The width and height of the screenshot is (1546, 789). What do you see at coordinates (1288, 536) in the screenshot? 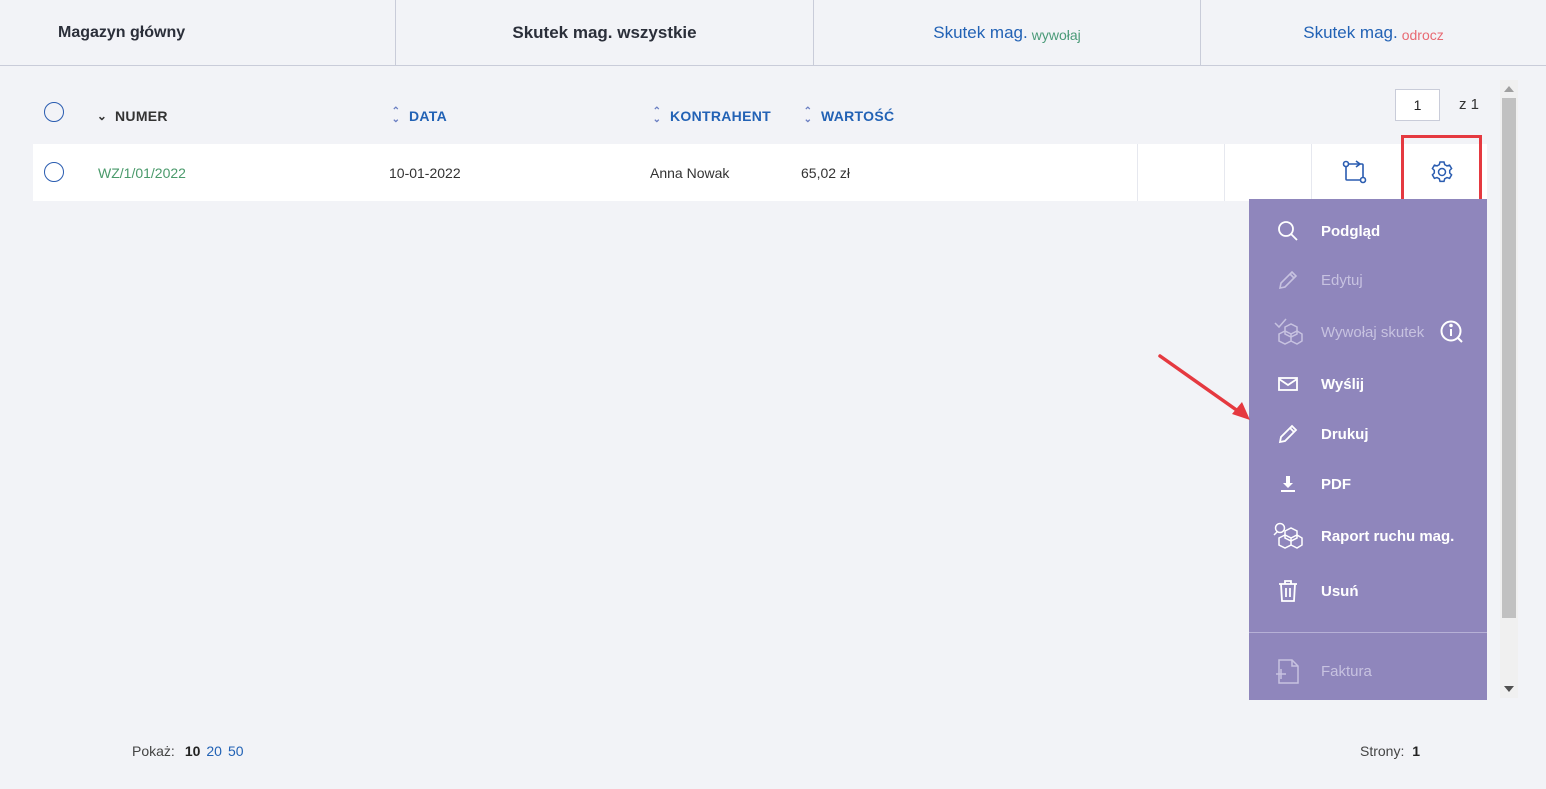
I see `boxes-search-icon` at bounding box center [1288, 536].